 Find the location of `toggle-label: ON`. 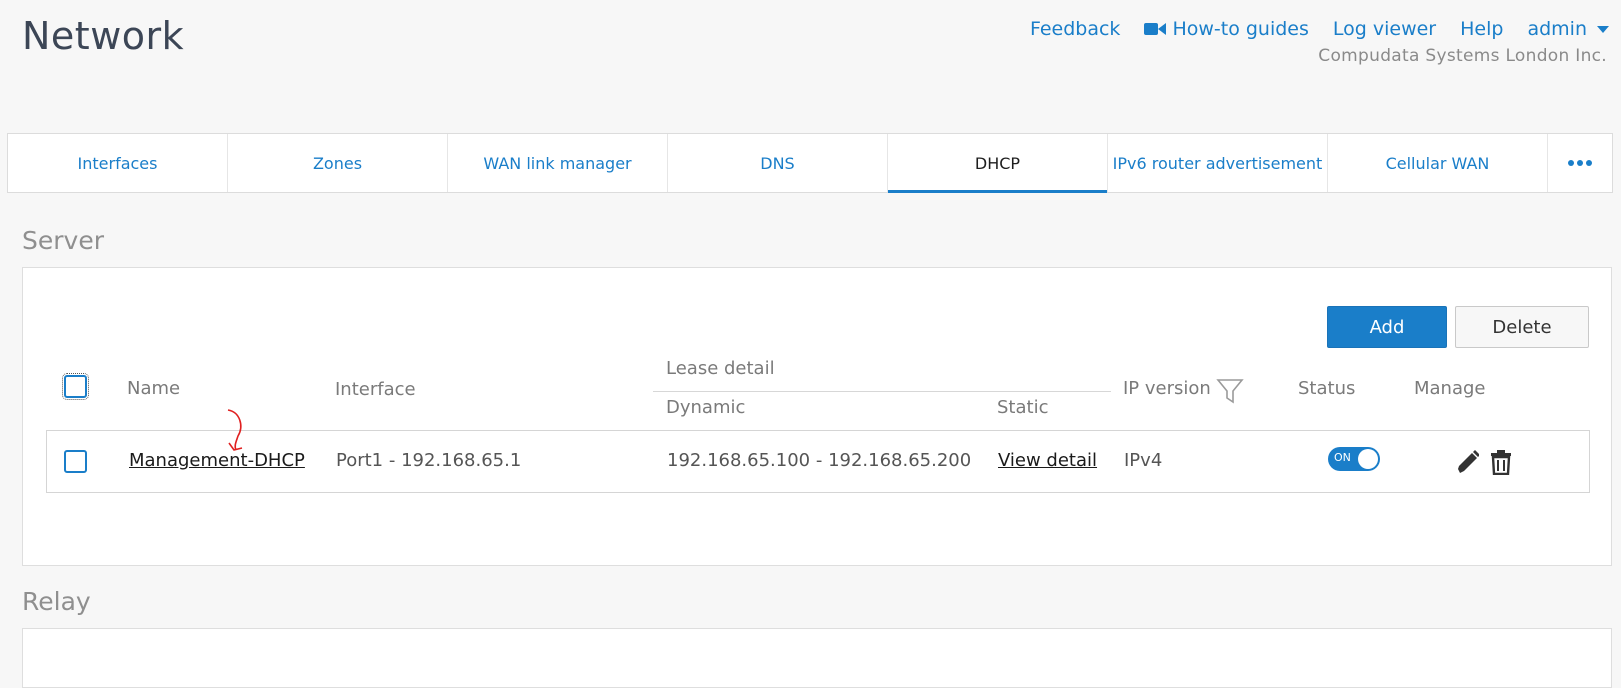

toggle-label: ON is located at coordinates (1342, 457).